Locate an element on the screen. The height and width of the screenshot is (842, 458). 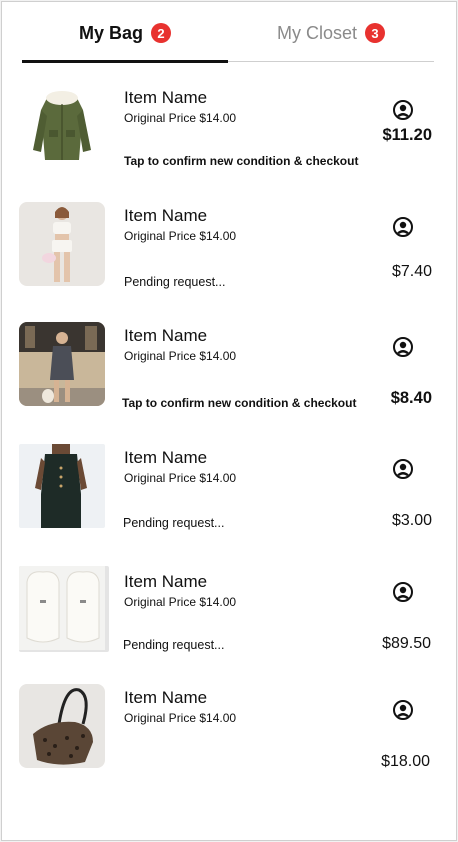
item-thumbnail-vest is located at coordinates (62, 486).